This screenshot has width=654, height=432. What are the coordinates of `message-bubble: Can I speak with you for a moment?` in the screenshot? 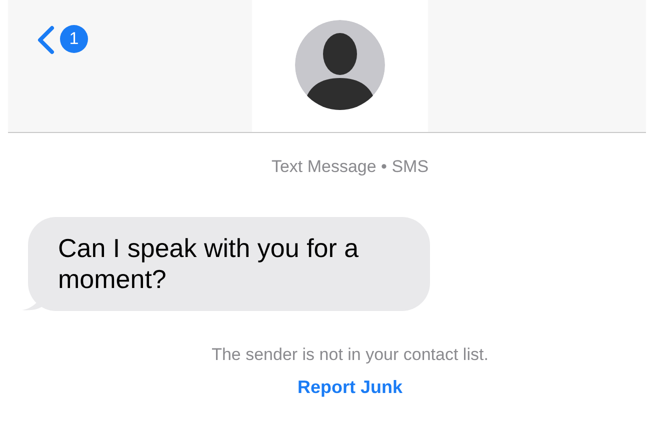 It's located at (229, 264).